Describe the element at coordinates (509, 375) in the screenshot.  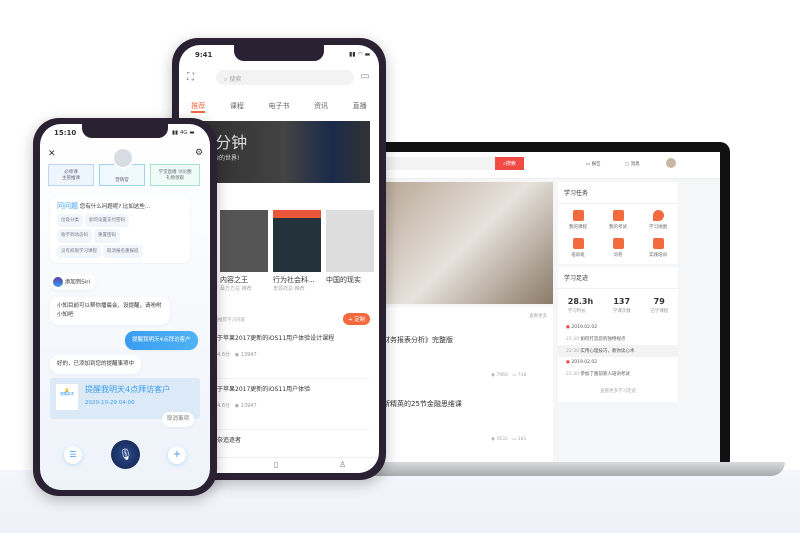
I see `course-stats: ◉ 7968 ▭ 738` at that location.